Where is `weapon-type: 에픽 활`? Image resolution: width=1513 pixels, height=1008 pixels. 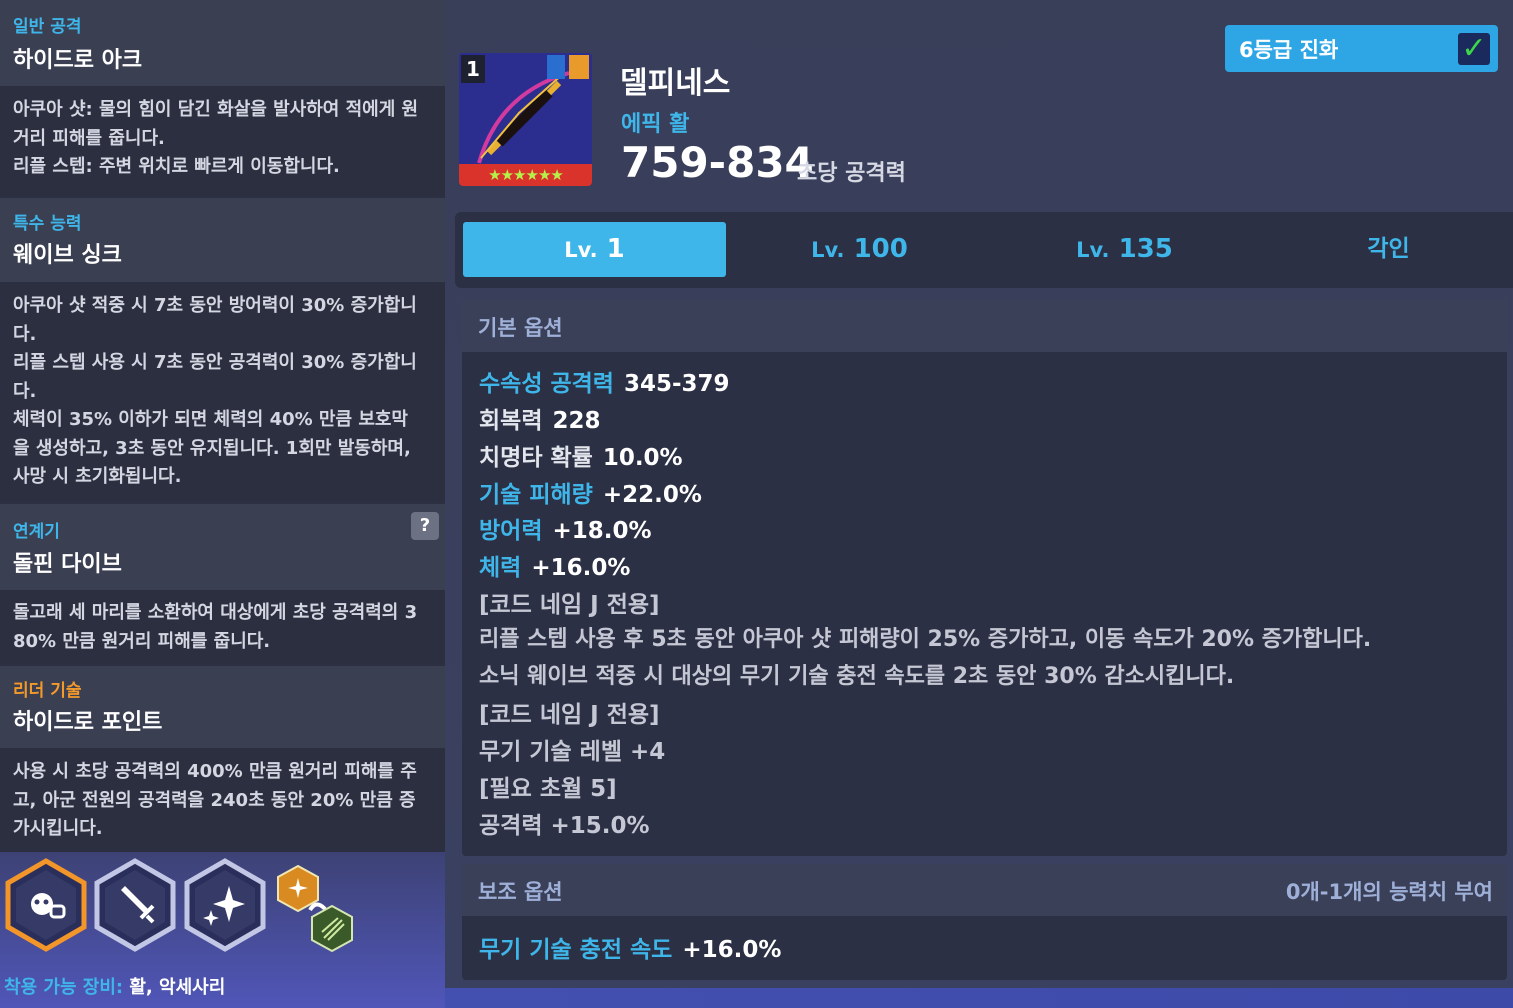 weapon-type: 에픽 활 is located at coordinates (655, 124).